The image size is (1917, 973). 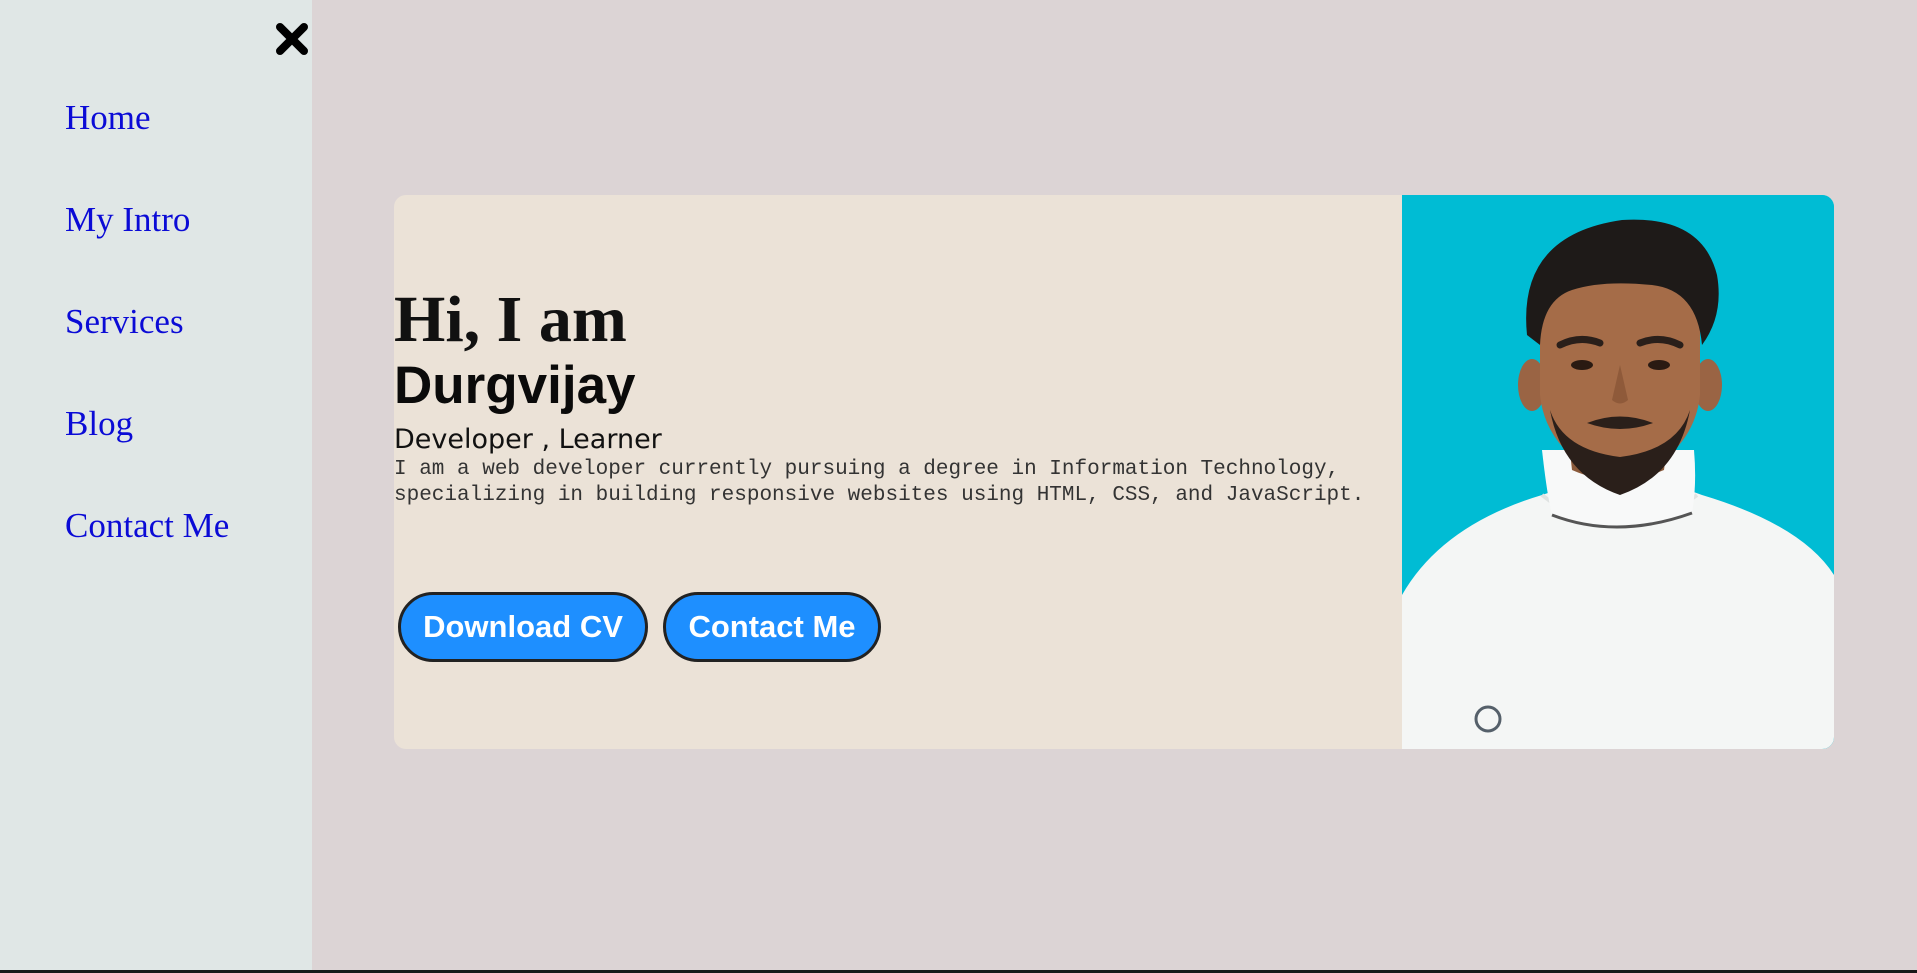 I want to click on sidebar-nav: Home My Intro Services Blog Contact Me, so click(x=147, y=343).